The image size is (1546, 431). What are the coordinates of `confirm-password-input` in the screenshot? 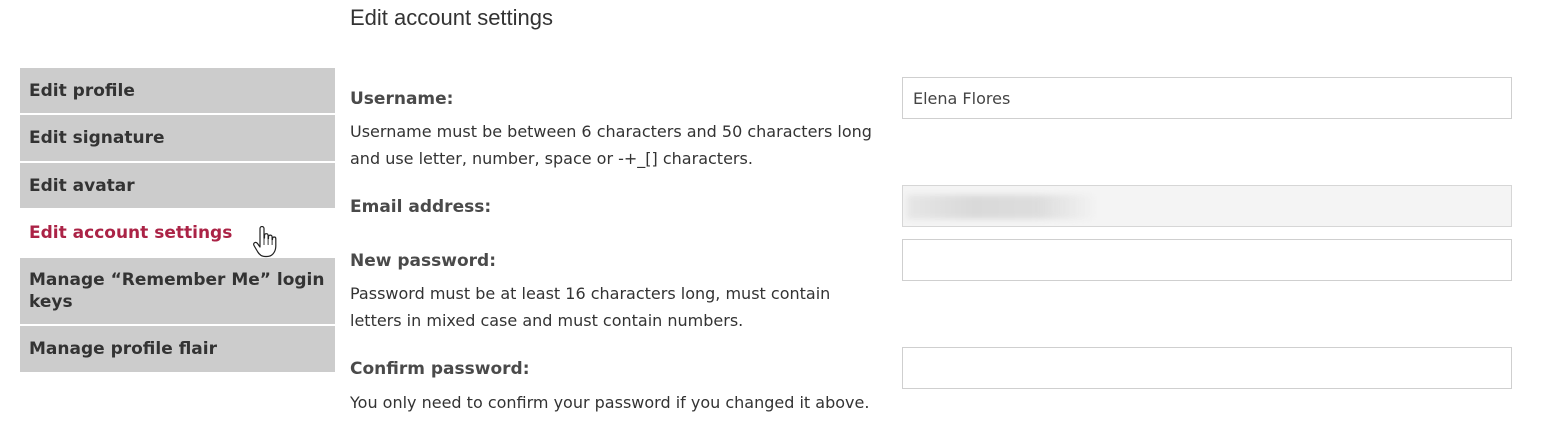 It's located at (1207, 368).